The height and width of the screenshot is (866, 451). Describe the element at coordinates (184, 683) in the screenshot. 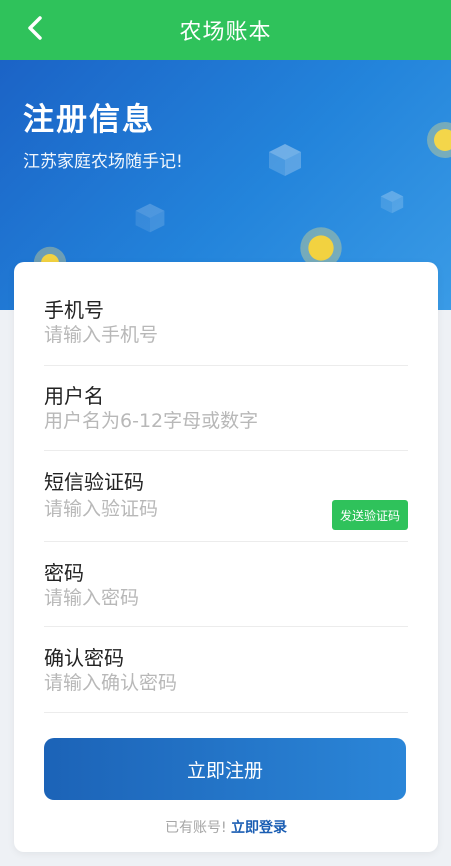

I see `confirm-password-input` at that location.